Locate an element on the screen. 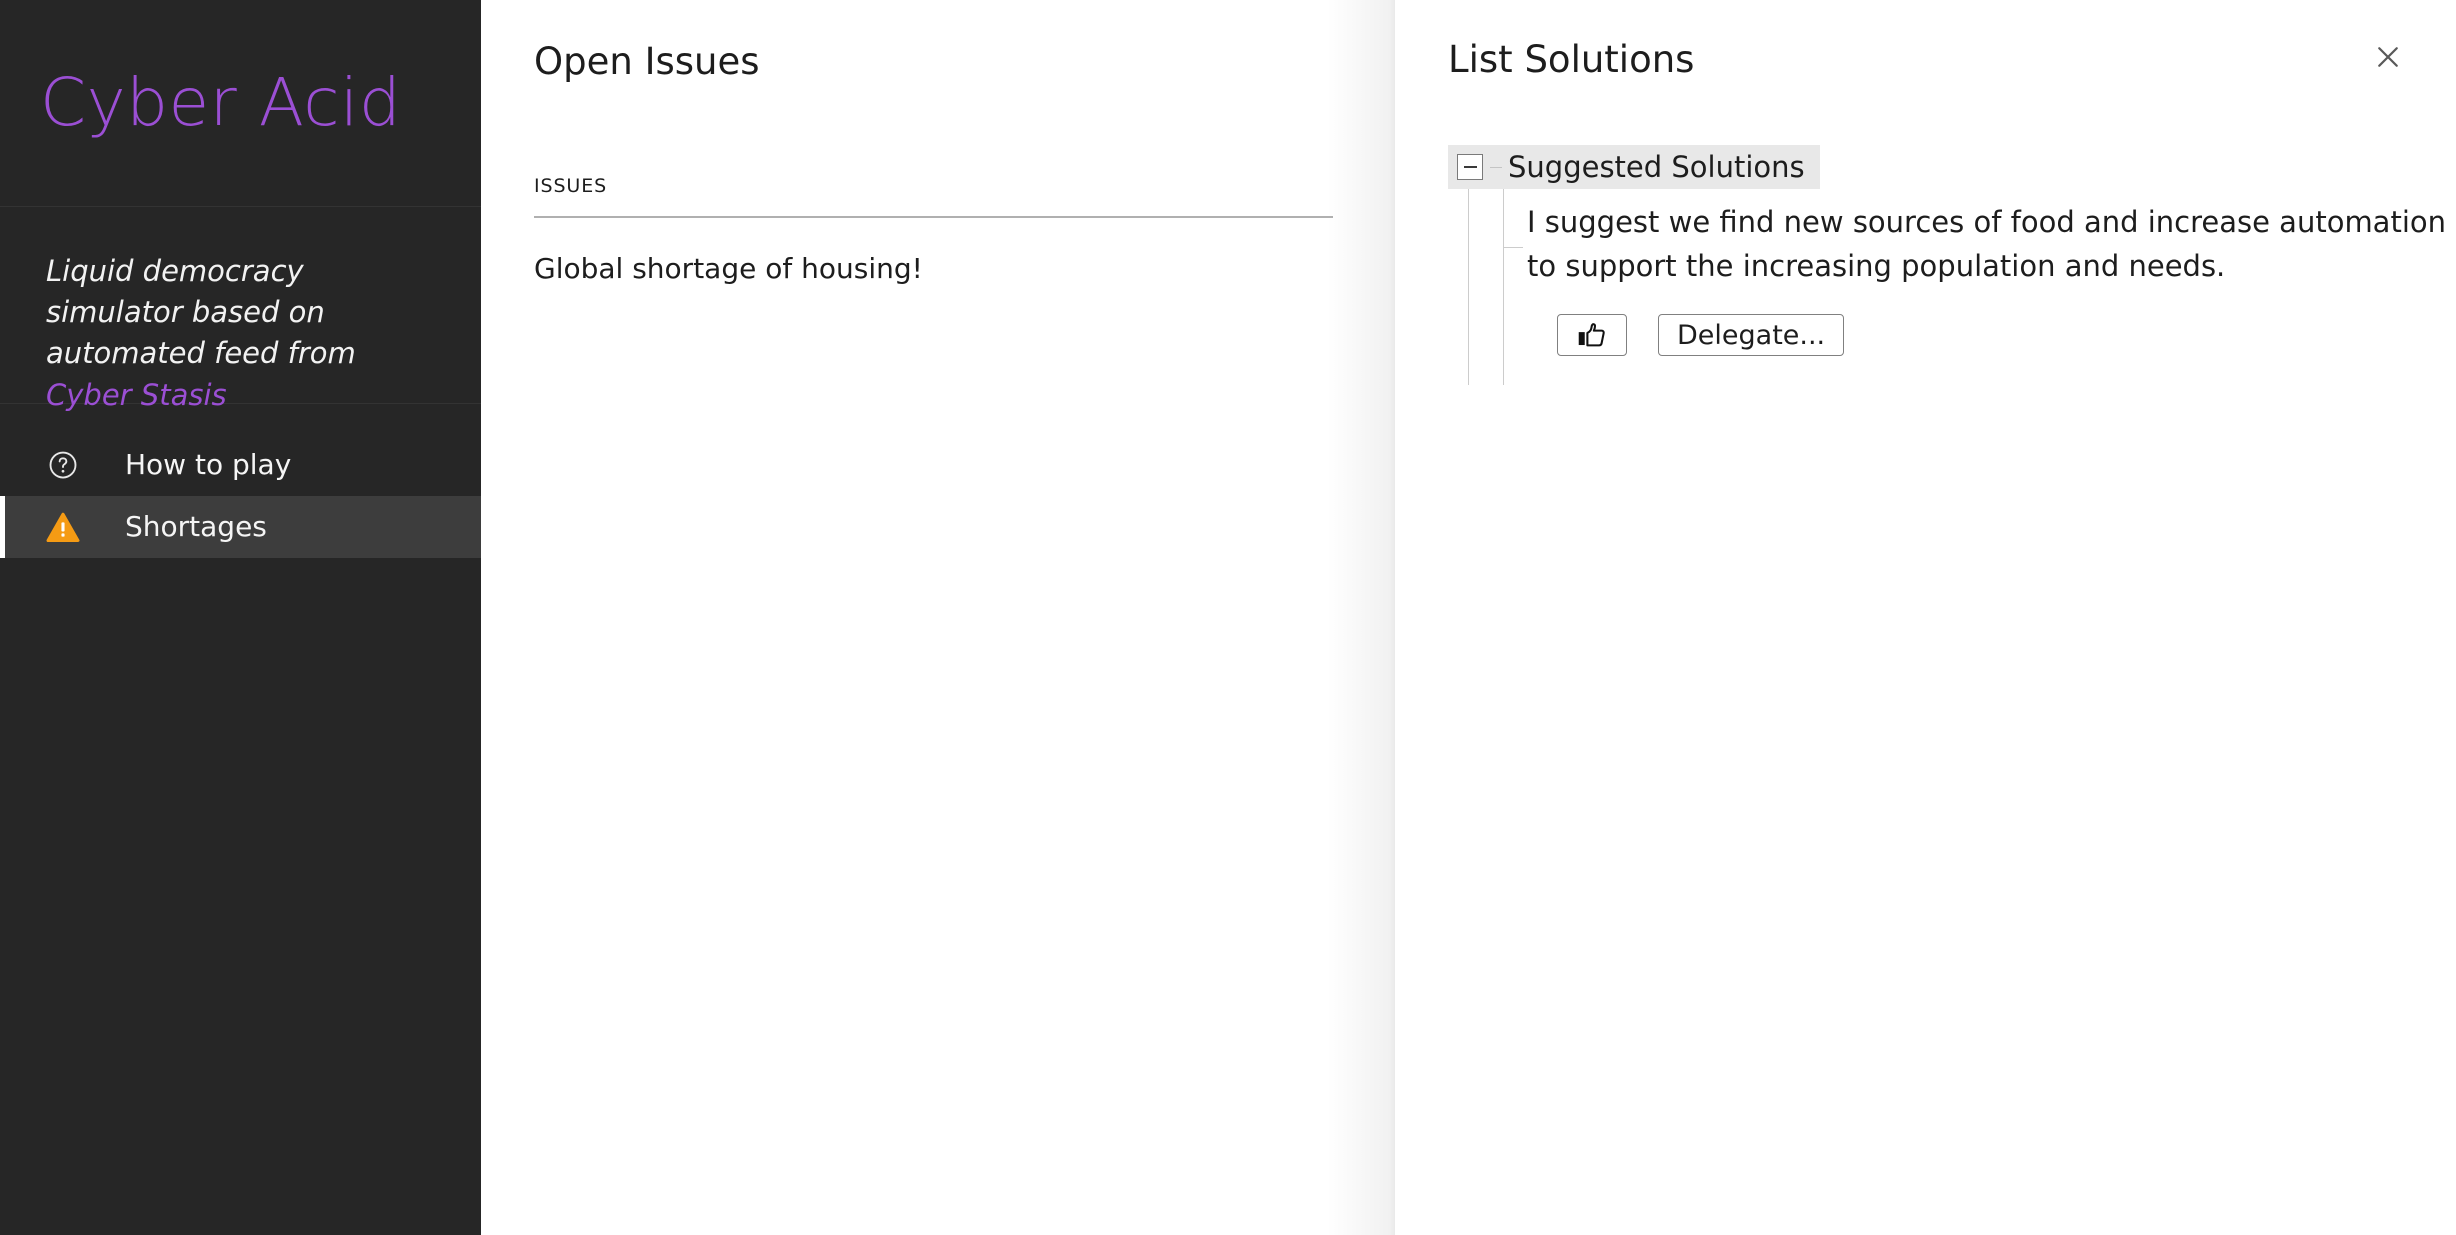  sidebar-item-label: How to play is located at coordinates (208, 464).